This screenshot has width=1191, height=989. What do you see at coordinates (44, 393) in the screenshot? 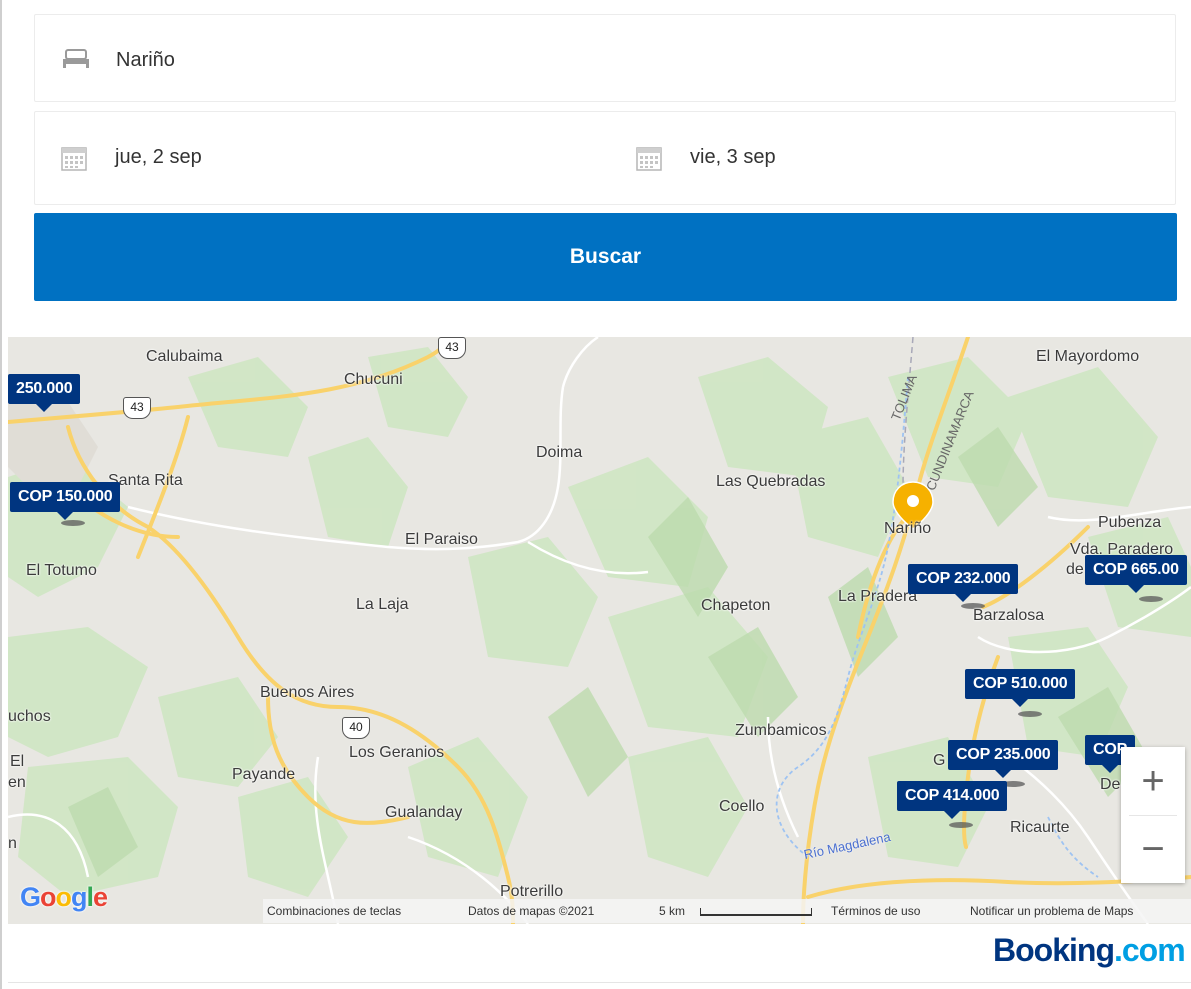
I see `price-marker: 250.000` at bounding box center [44, 393].